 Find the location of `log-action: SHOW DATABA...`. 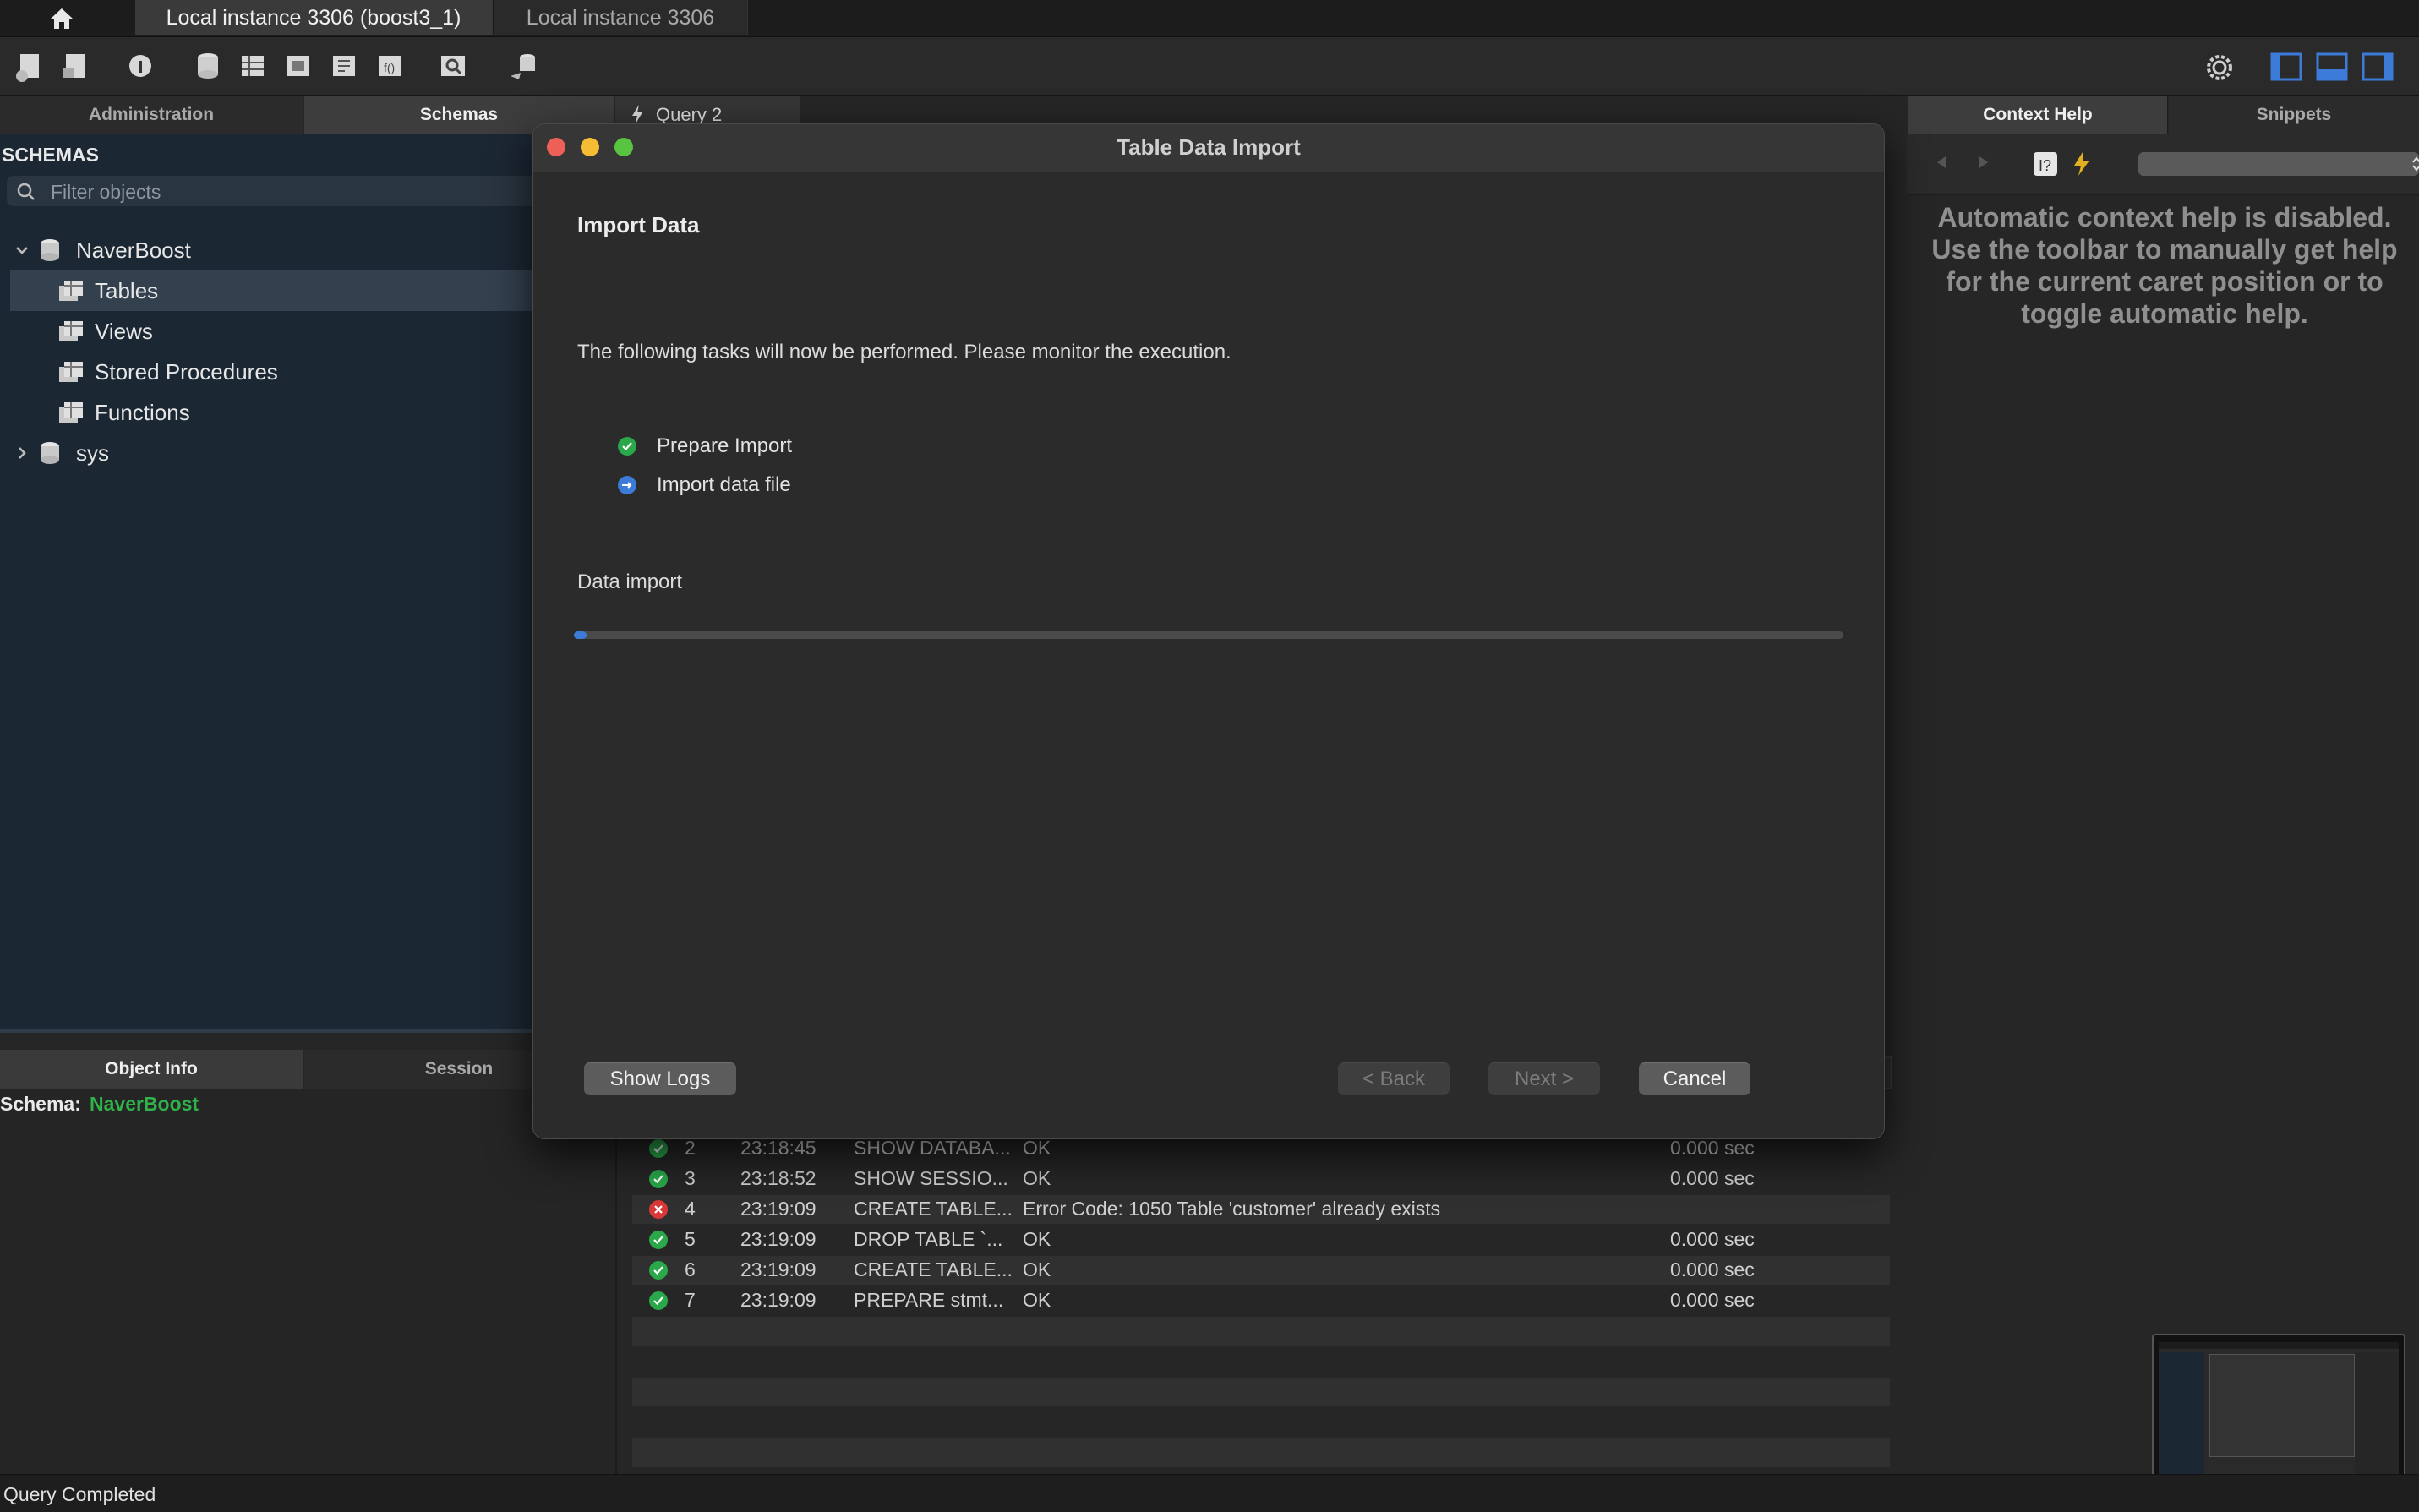

log-action: SHOW DATABA... is located at coordinates (932, 1148).